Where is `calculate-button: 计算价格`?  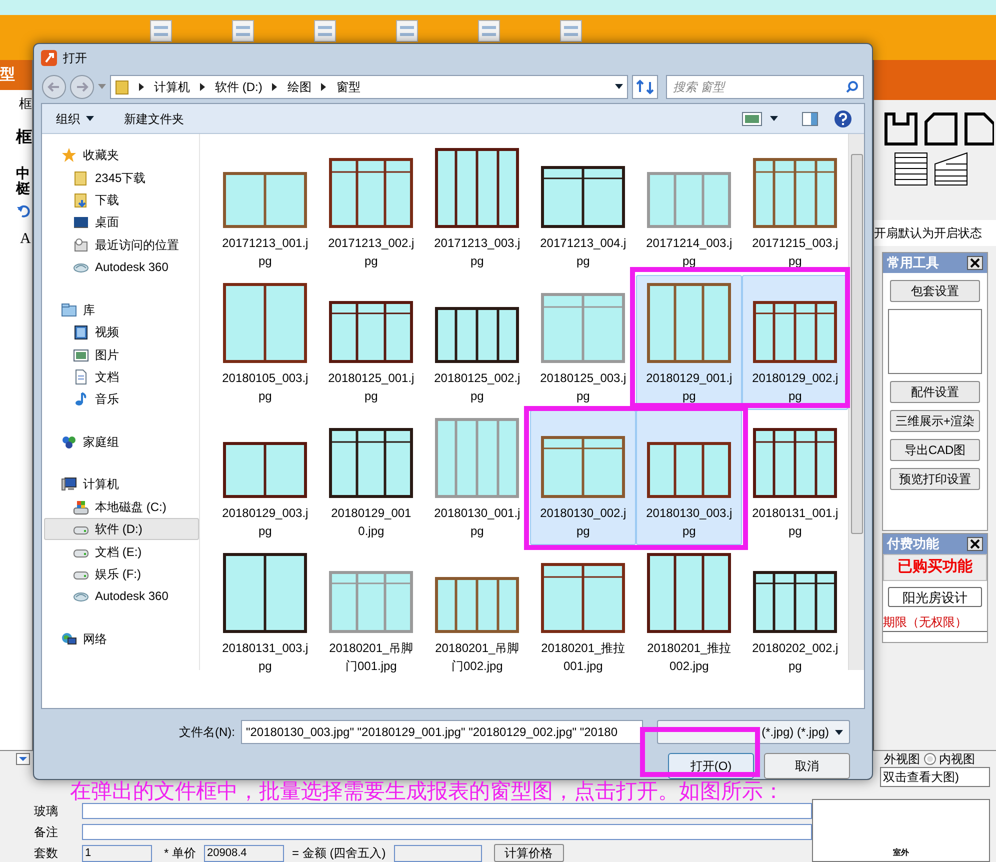 calculate-button: 计算价格 is located at coordinates (529, 853).